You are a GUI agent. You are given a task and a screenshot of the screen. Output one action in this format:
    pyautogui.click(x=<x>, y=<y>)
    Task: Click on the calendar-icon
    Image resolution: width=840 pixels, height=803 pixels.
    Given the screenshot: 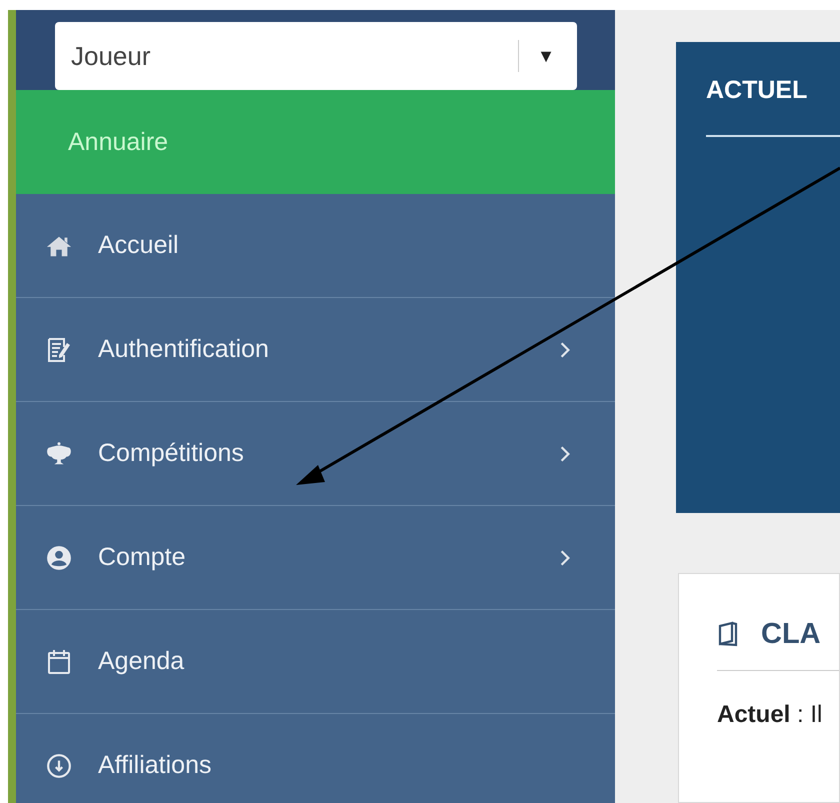 What is the action you would take?
    pyautogui.click(x=59, y=661)
    